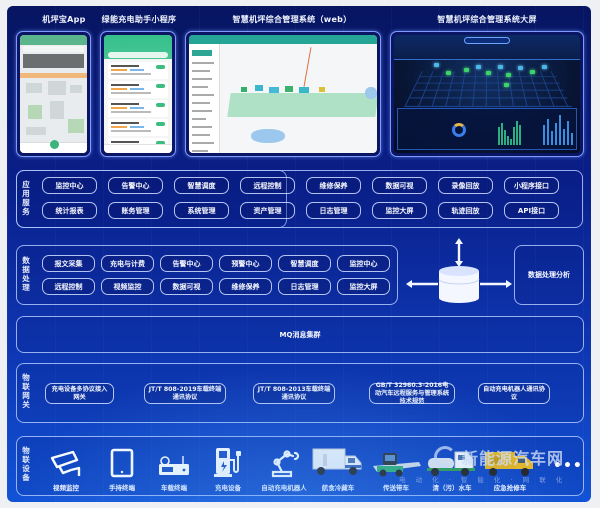 This screenshot has height=508, width=600. What do you see at coordinates (267, 185) in the screenshot?
I see `app-service-button: 远程控制` at bounding box center [267, 185].